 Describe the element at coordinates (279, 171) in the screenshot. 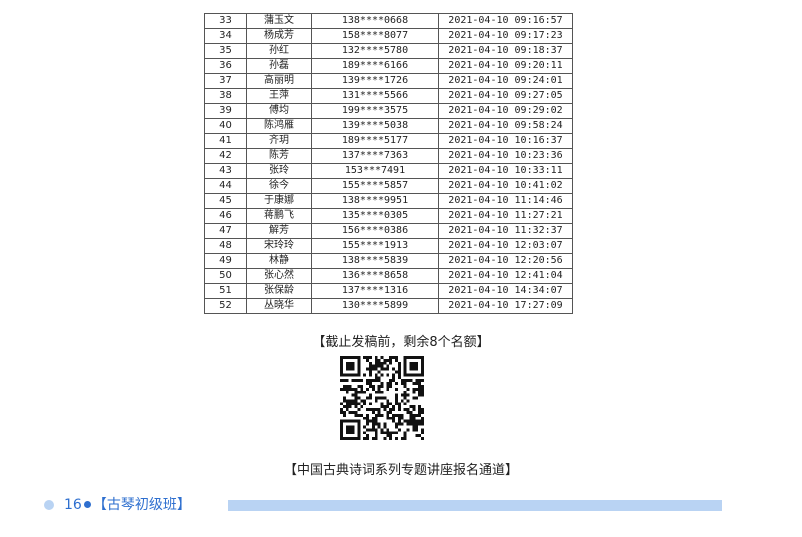

I see `cell-name: 张玲` at that location.